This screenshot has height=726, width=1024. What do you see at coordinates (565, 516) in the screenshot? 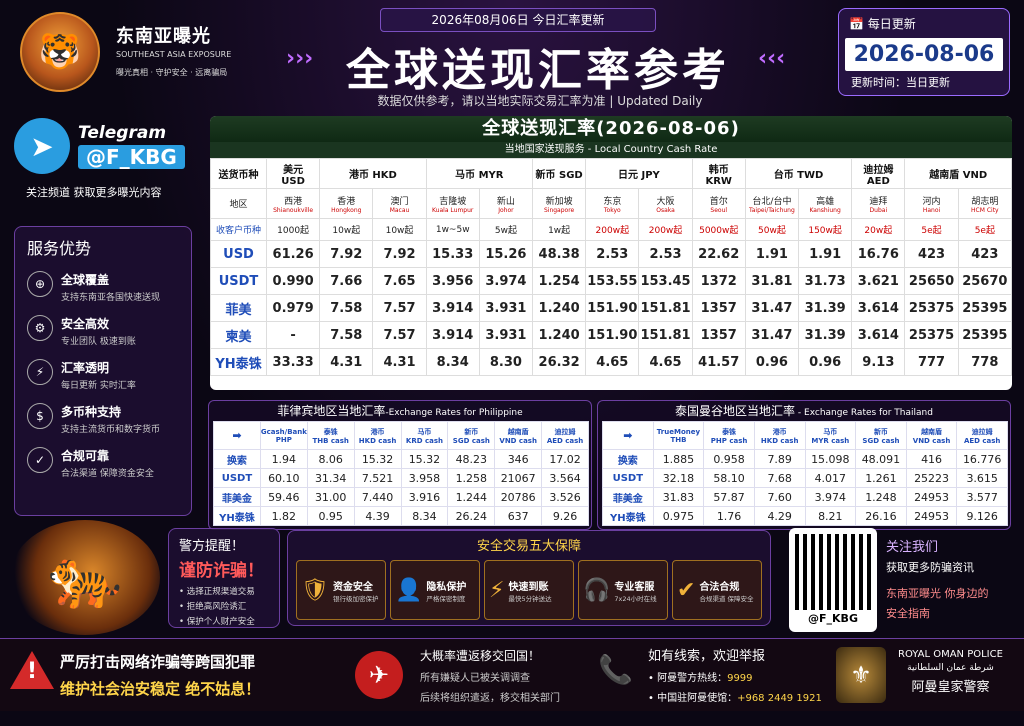
I see `rate-cell: 9.26` at bounding box center [565, 516].